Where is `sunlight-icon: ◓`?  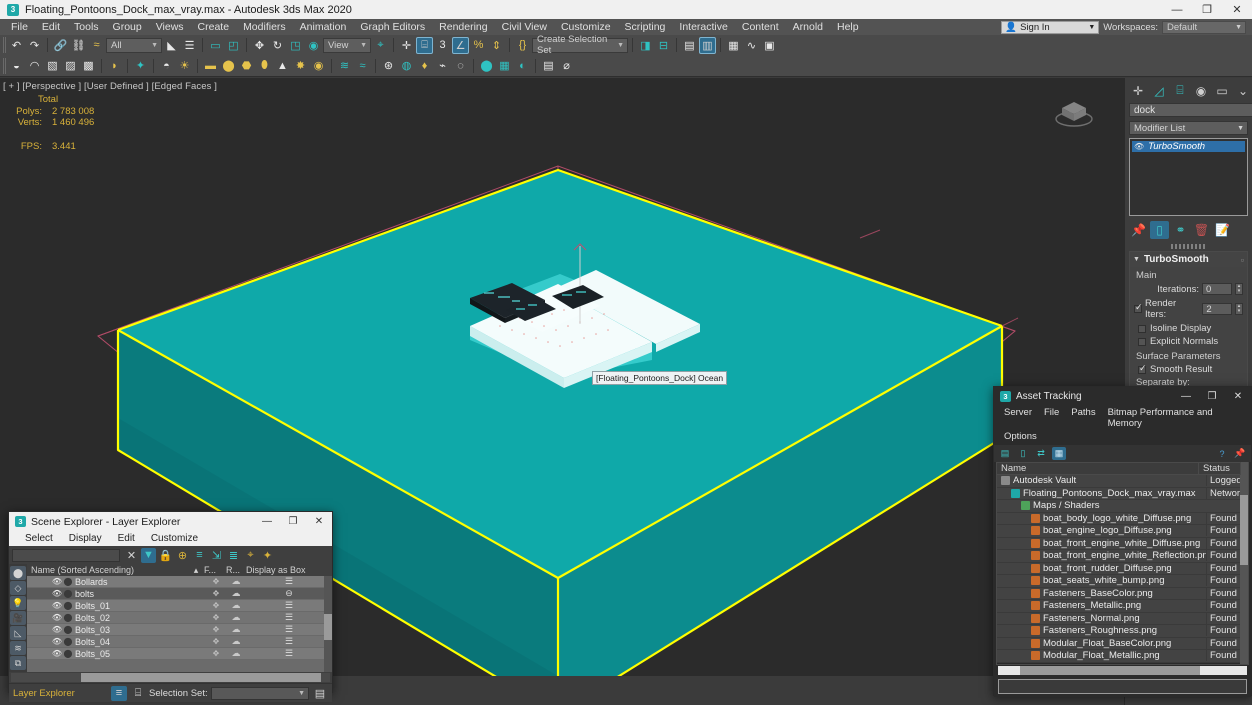 sunlight-icon: ◓ is located at coordinates (166, 65).